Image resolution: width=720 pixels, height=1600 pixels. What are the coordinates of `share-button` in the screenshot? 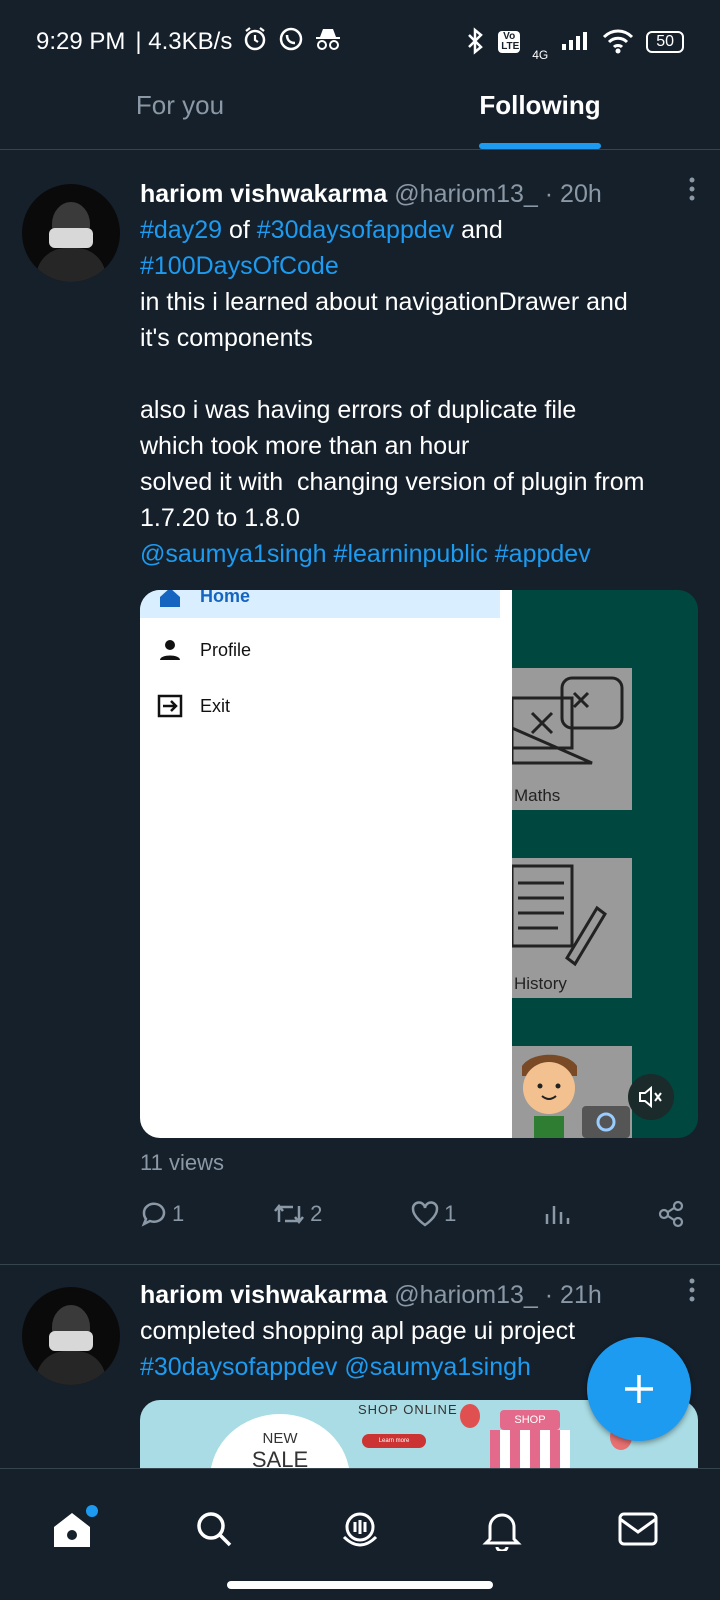 It's located at (672, 1214).